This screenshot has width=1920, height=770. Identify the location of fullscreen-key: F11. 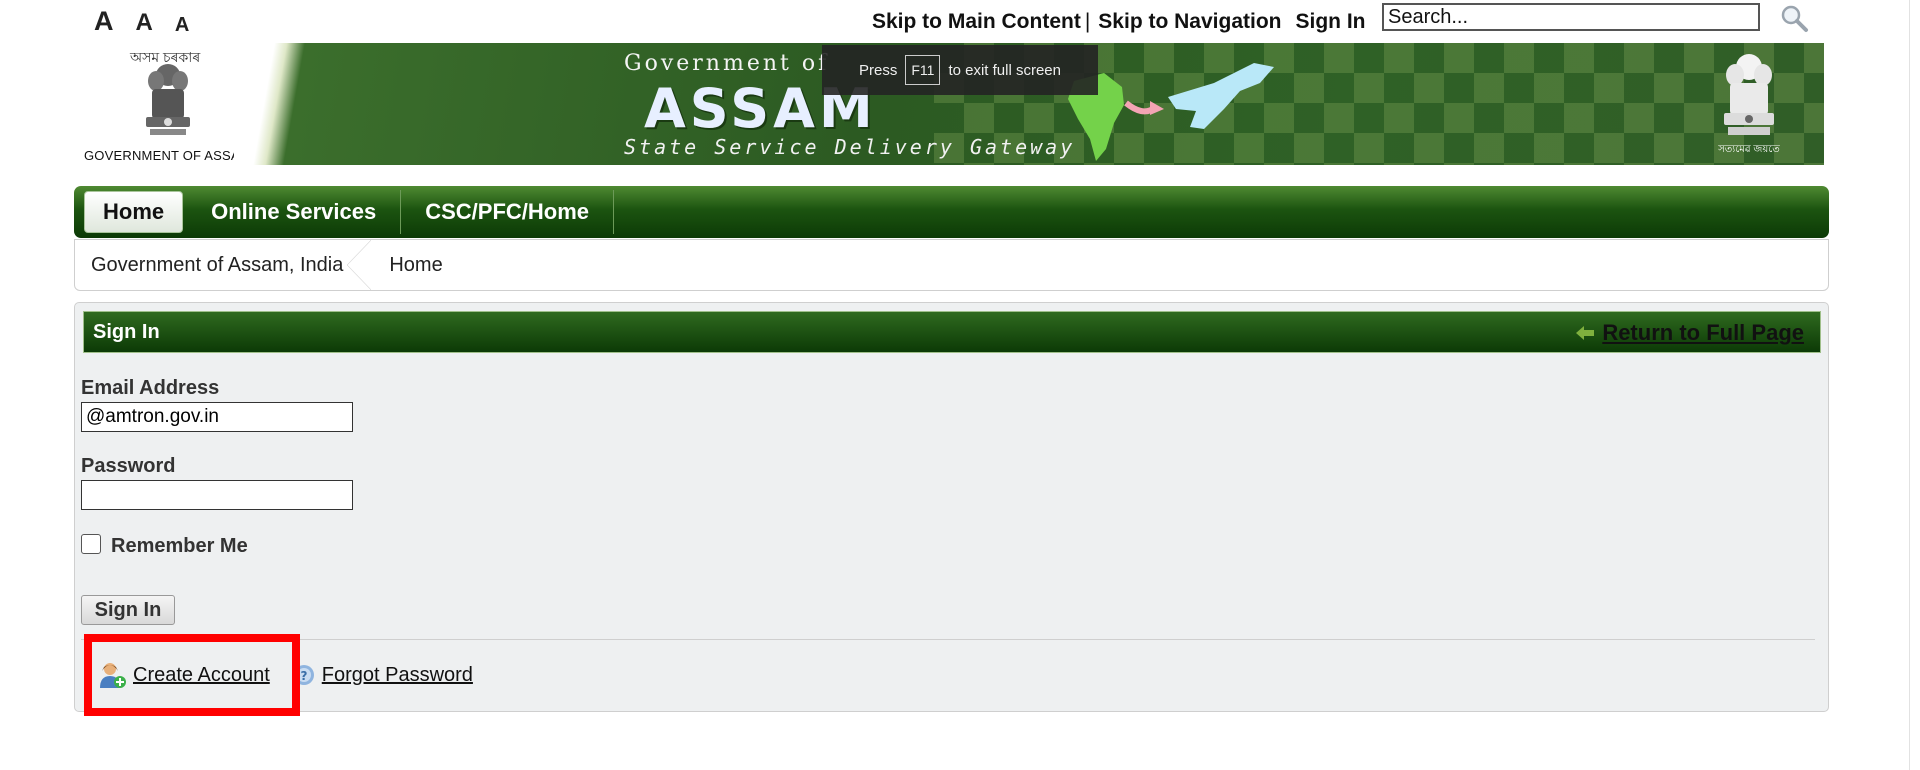
(923, 70).